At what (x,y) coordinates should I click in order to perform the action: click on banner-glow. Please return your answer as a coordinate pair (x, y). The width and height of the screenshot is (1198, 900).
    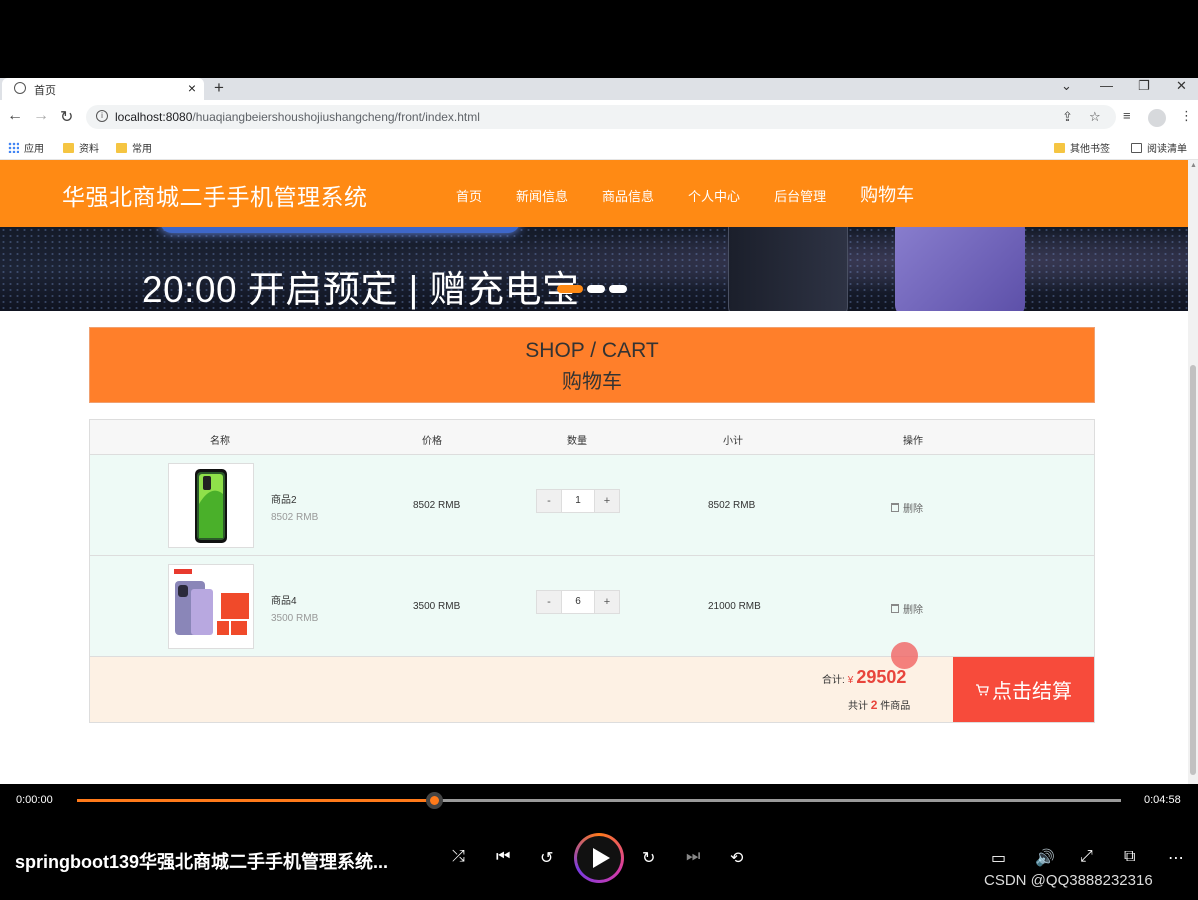
    Looking at the image, I should click on (340, 230).